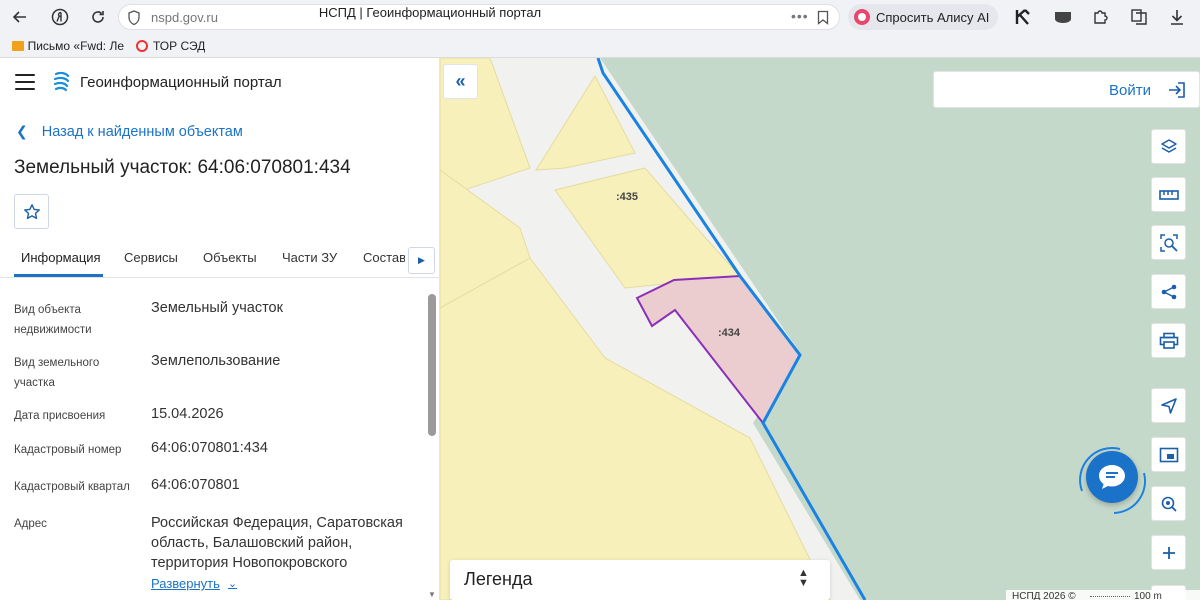 Image resolution: width=1200 pixels, height=600 pixels. Describe the element at coordinates (432, 594) in the screenshot. I see `scroll-down-arrow-icon: ▼` at that location.